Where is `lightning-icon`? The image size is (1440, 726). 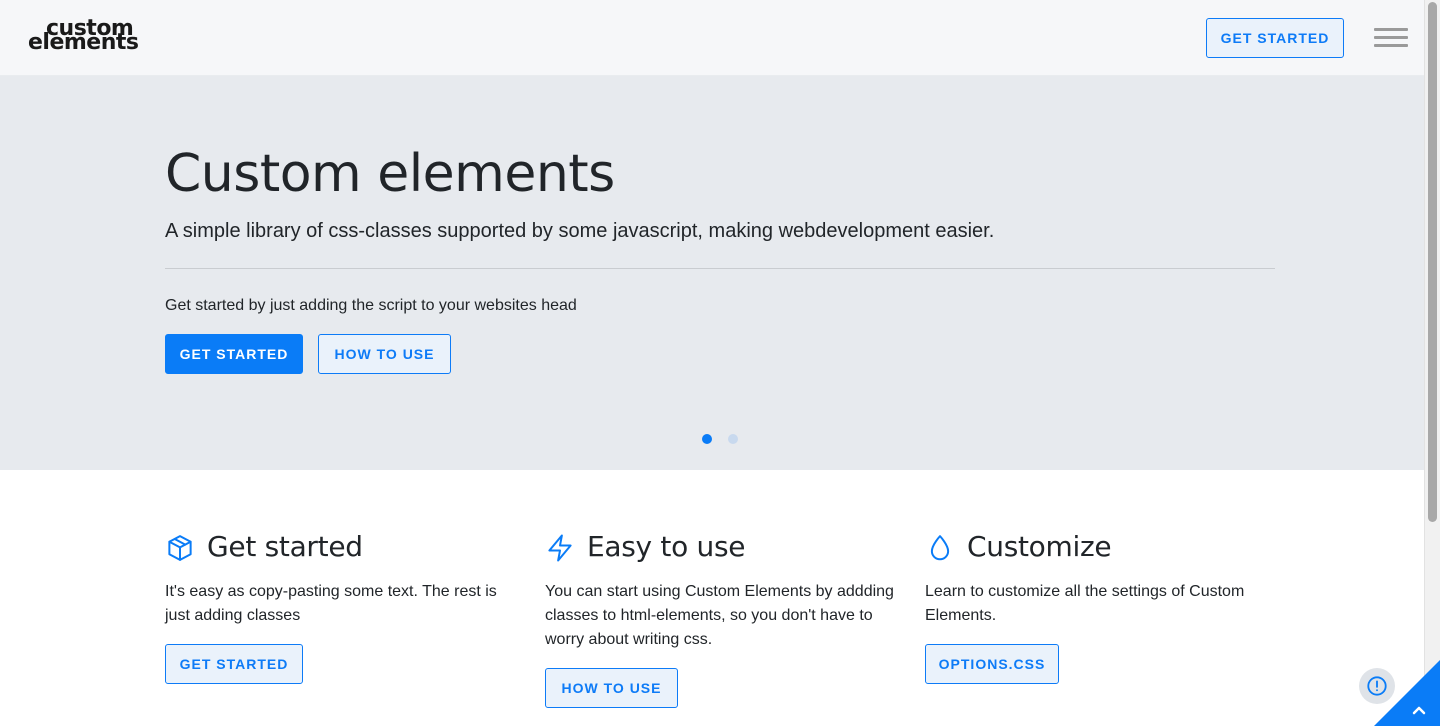 lightning-icon is located at coordinates (560, 548).